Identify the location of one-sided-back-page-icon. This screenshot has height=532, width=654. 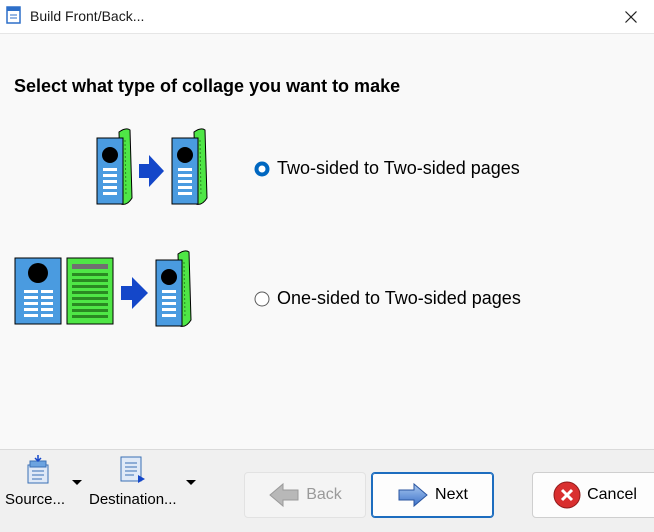
(90, 291).